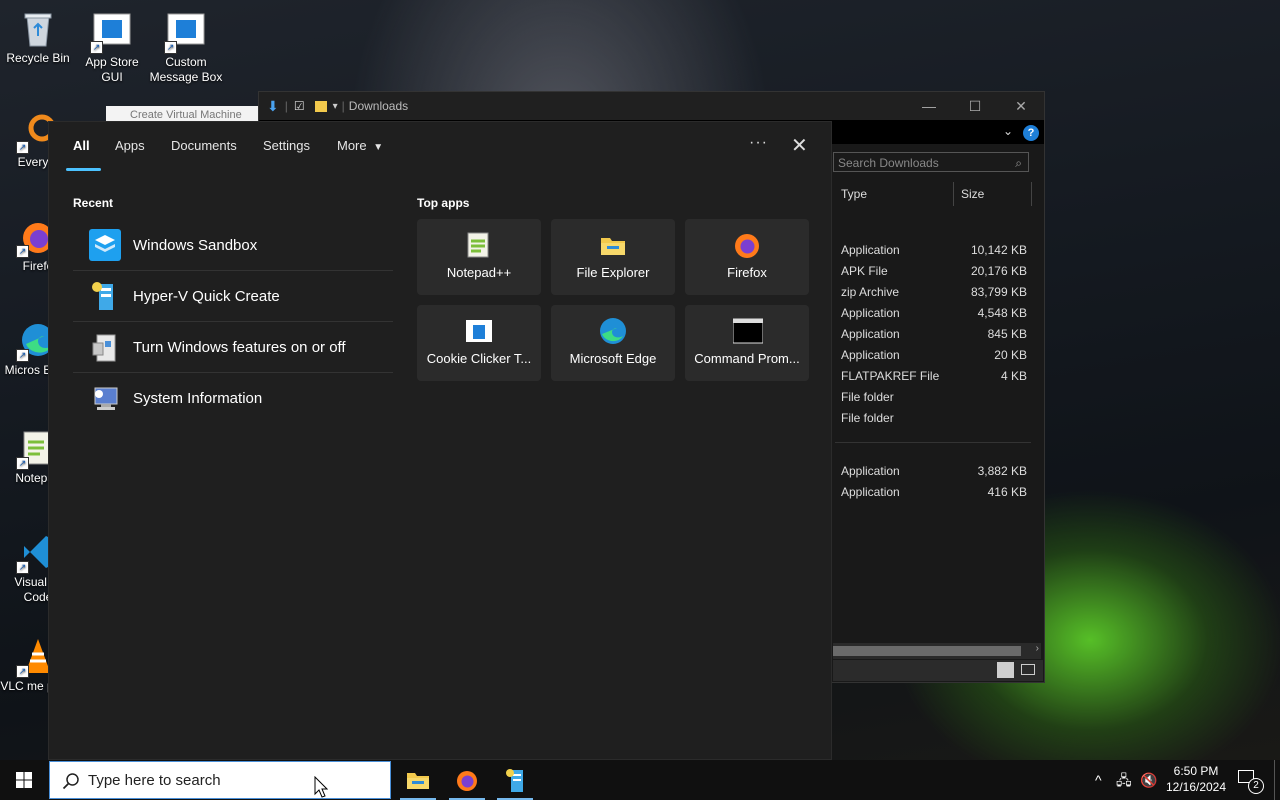  I want to click on windows-logo-icon, so click(24, 780).